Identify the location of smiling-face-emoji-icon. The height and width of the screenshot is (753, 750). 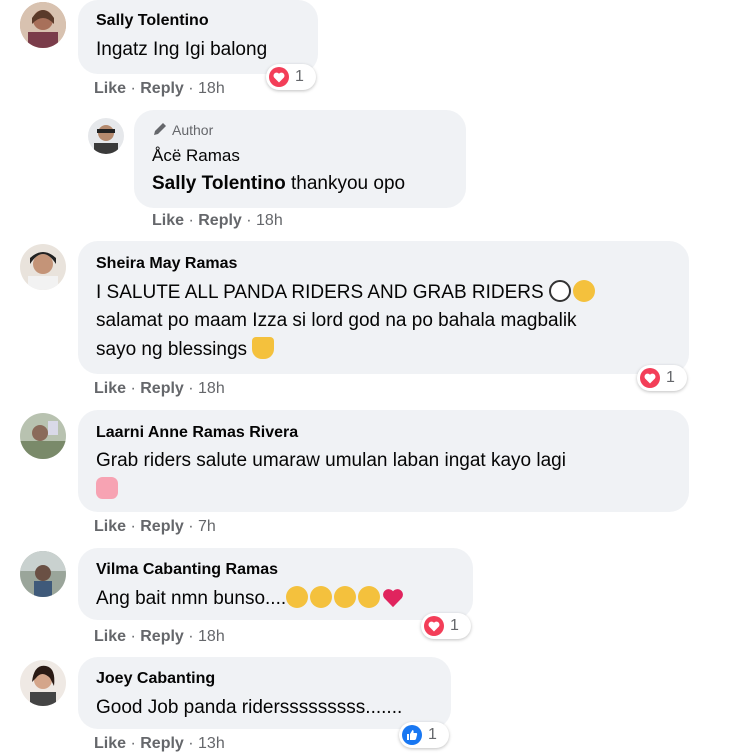
(297, 597).